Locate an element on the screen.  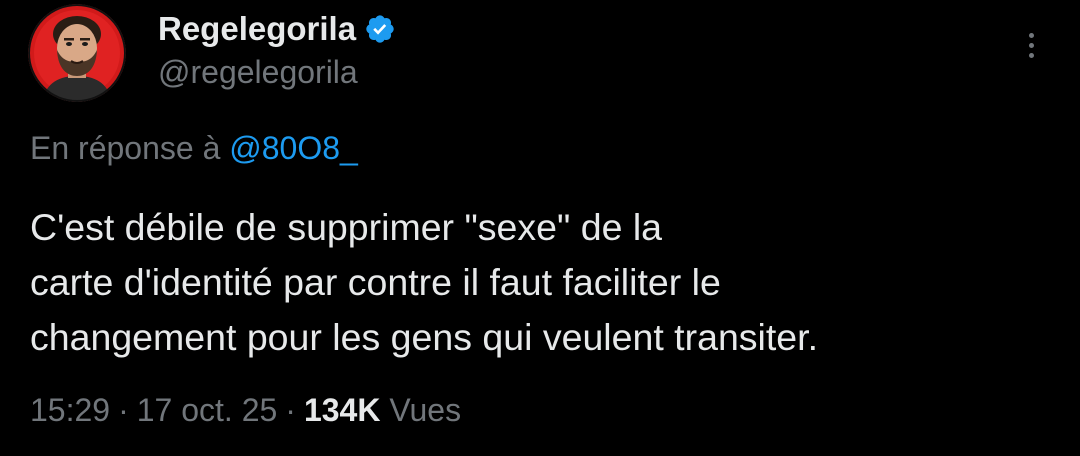
views-count: 134K is located at coordinates (342, 410).